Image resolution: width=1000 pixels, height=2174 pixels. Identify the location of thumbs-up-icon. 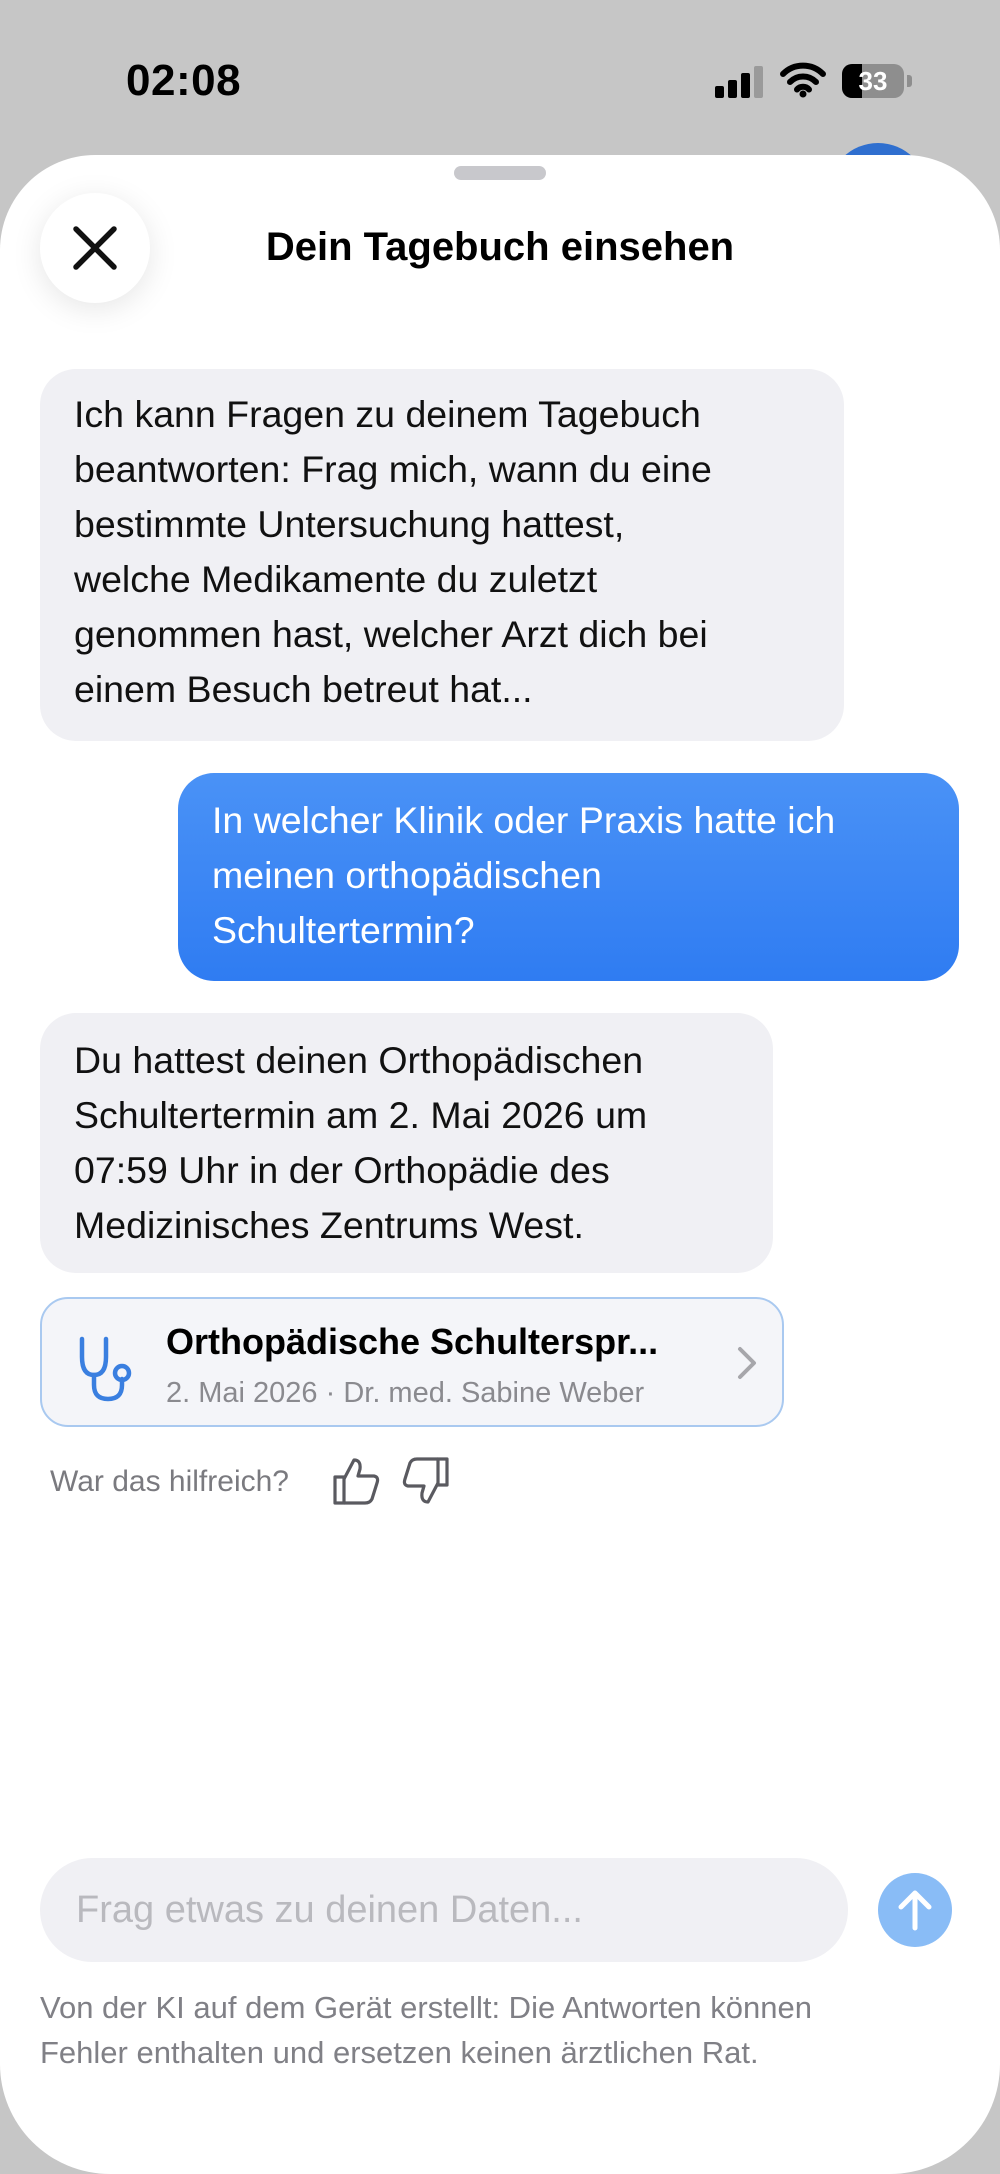
(356, 1481).